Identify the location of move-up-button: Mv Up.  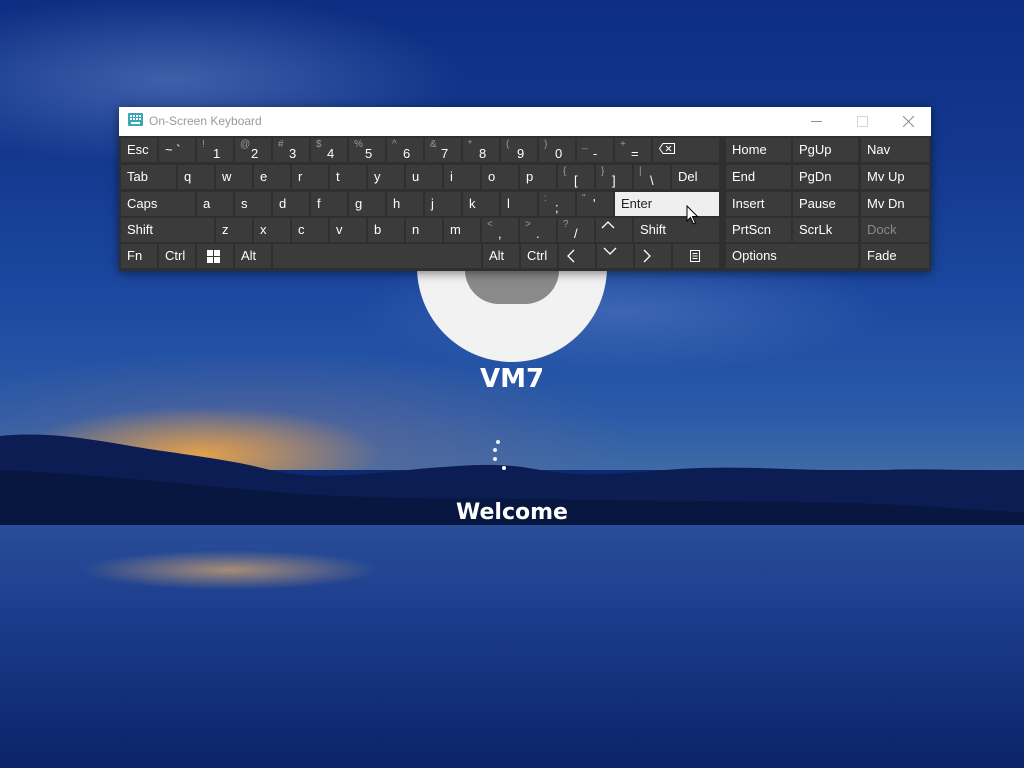
(895, 177).